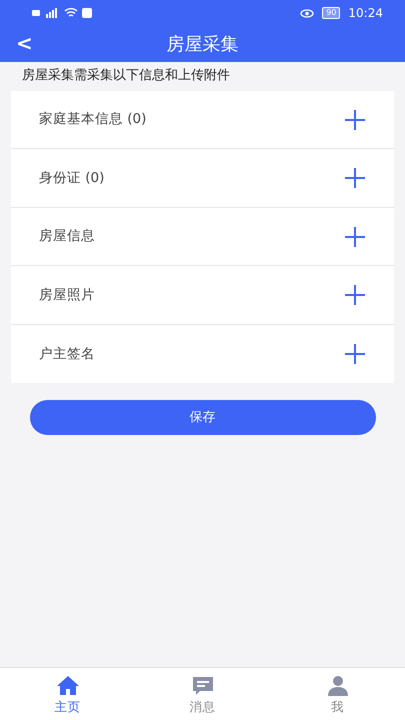 This screenshot has width=405, height=720. Describe the element at coordinates (46, 13) in the screenshot. I see `signal-icon` at that location.